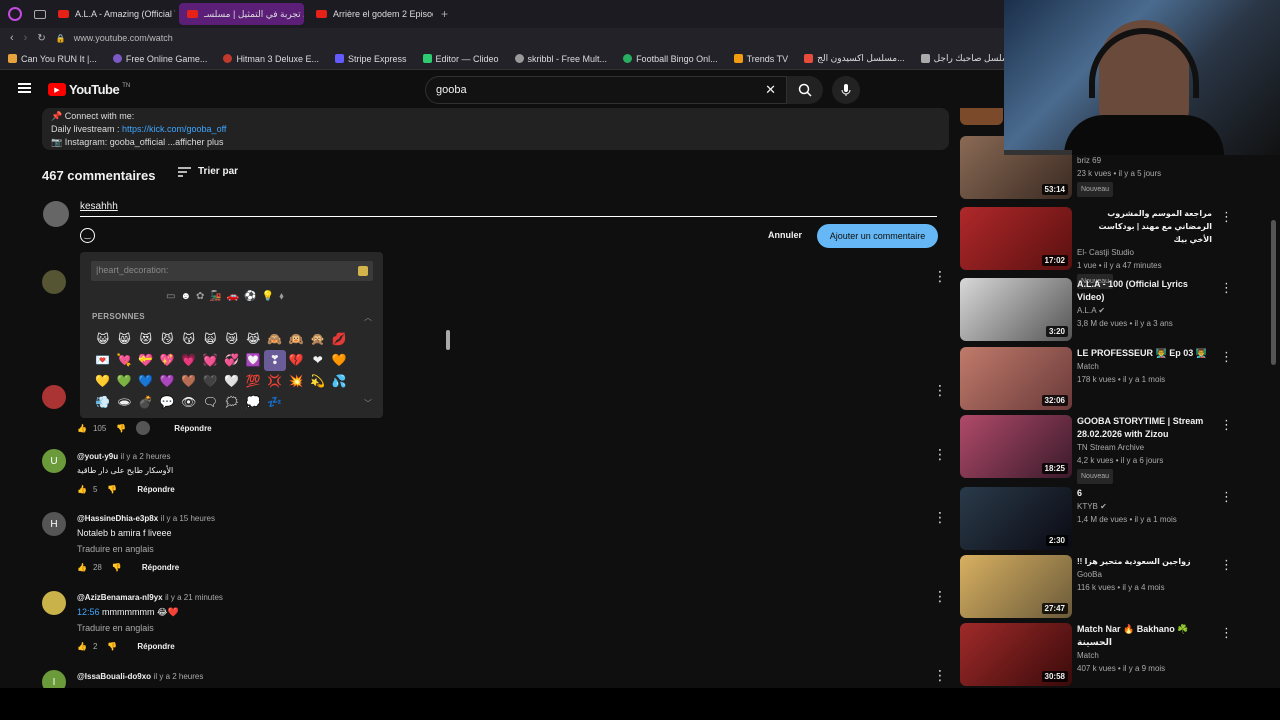 This screenshot has height=720, width=1280. Describe the element at coordinates (508, 209) in the screenshot. I see `comment-input: kesahhh` at that location.